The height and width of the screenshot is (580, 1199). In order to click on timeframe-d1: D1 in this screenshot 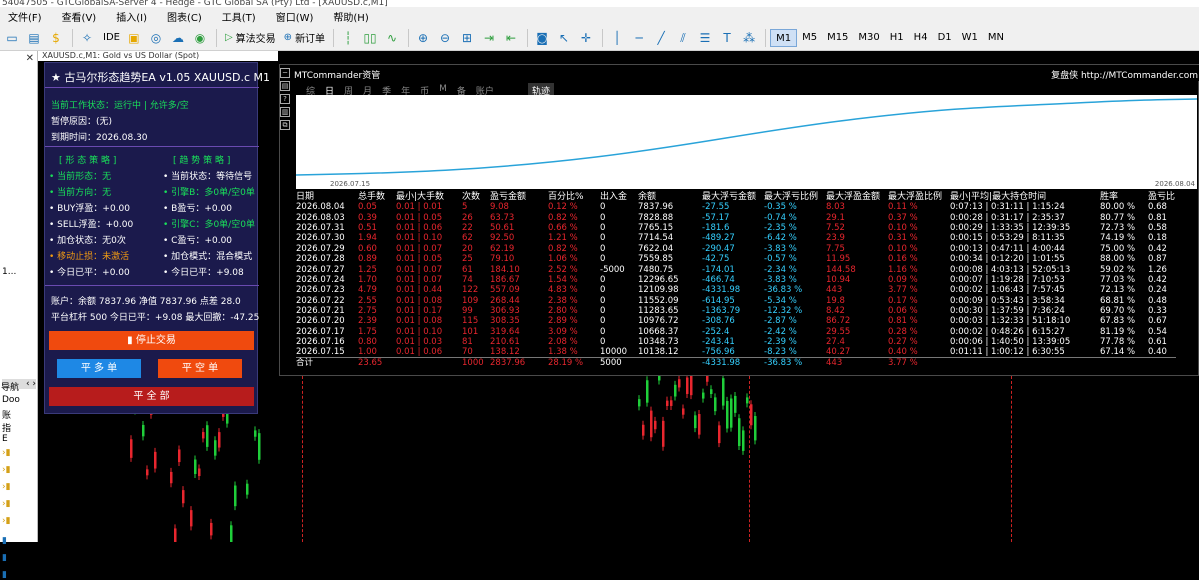, I will do `click(945, 38)`.